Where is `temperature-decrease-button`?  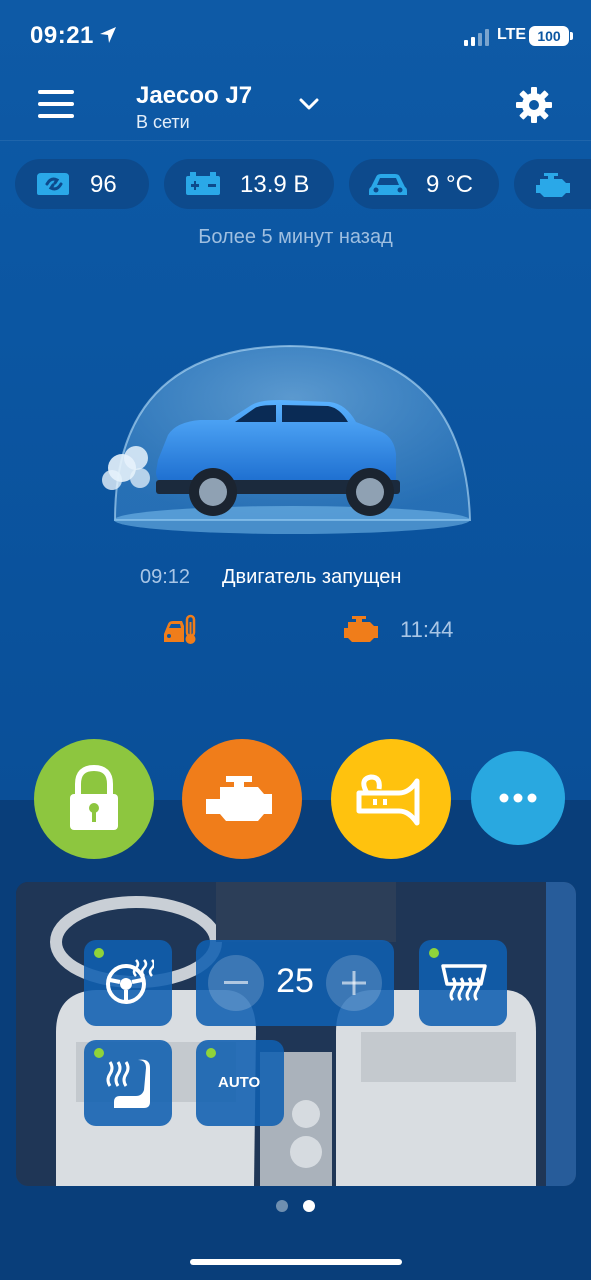 temperature-decrease-button is located at coordinates (236, 983).